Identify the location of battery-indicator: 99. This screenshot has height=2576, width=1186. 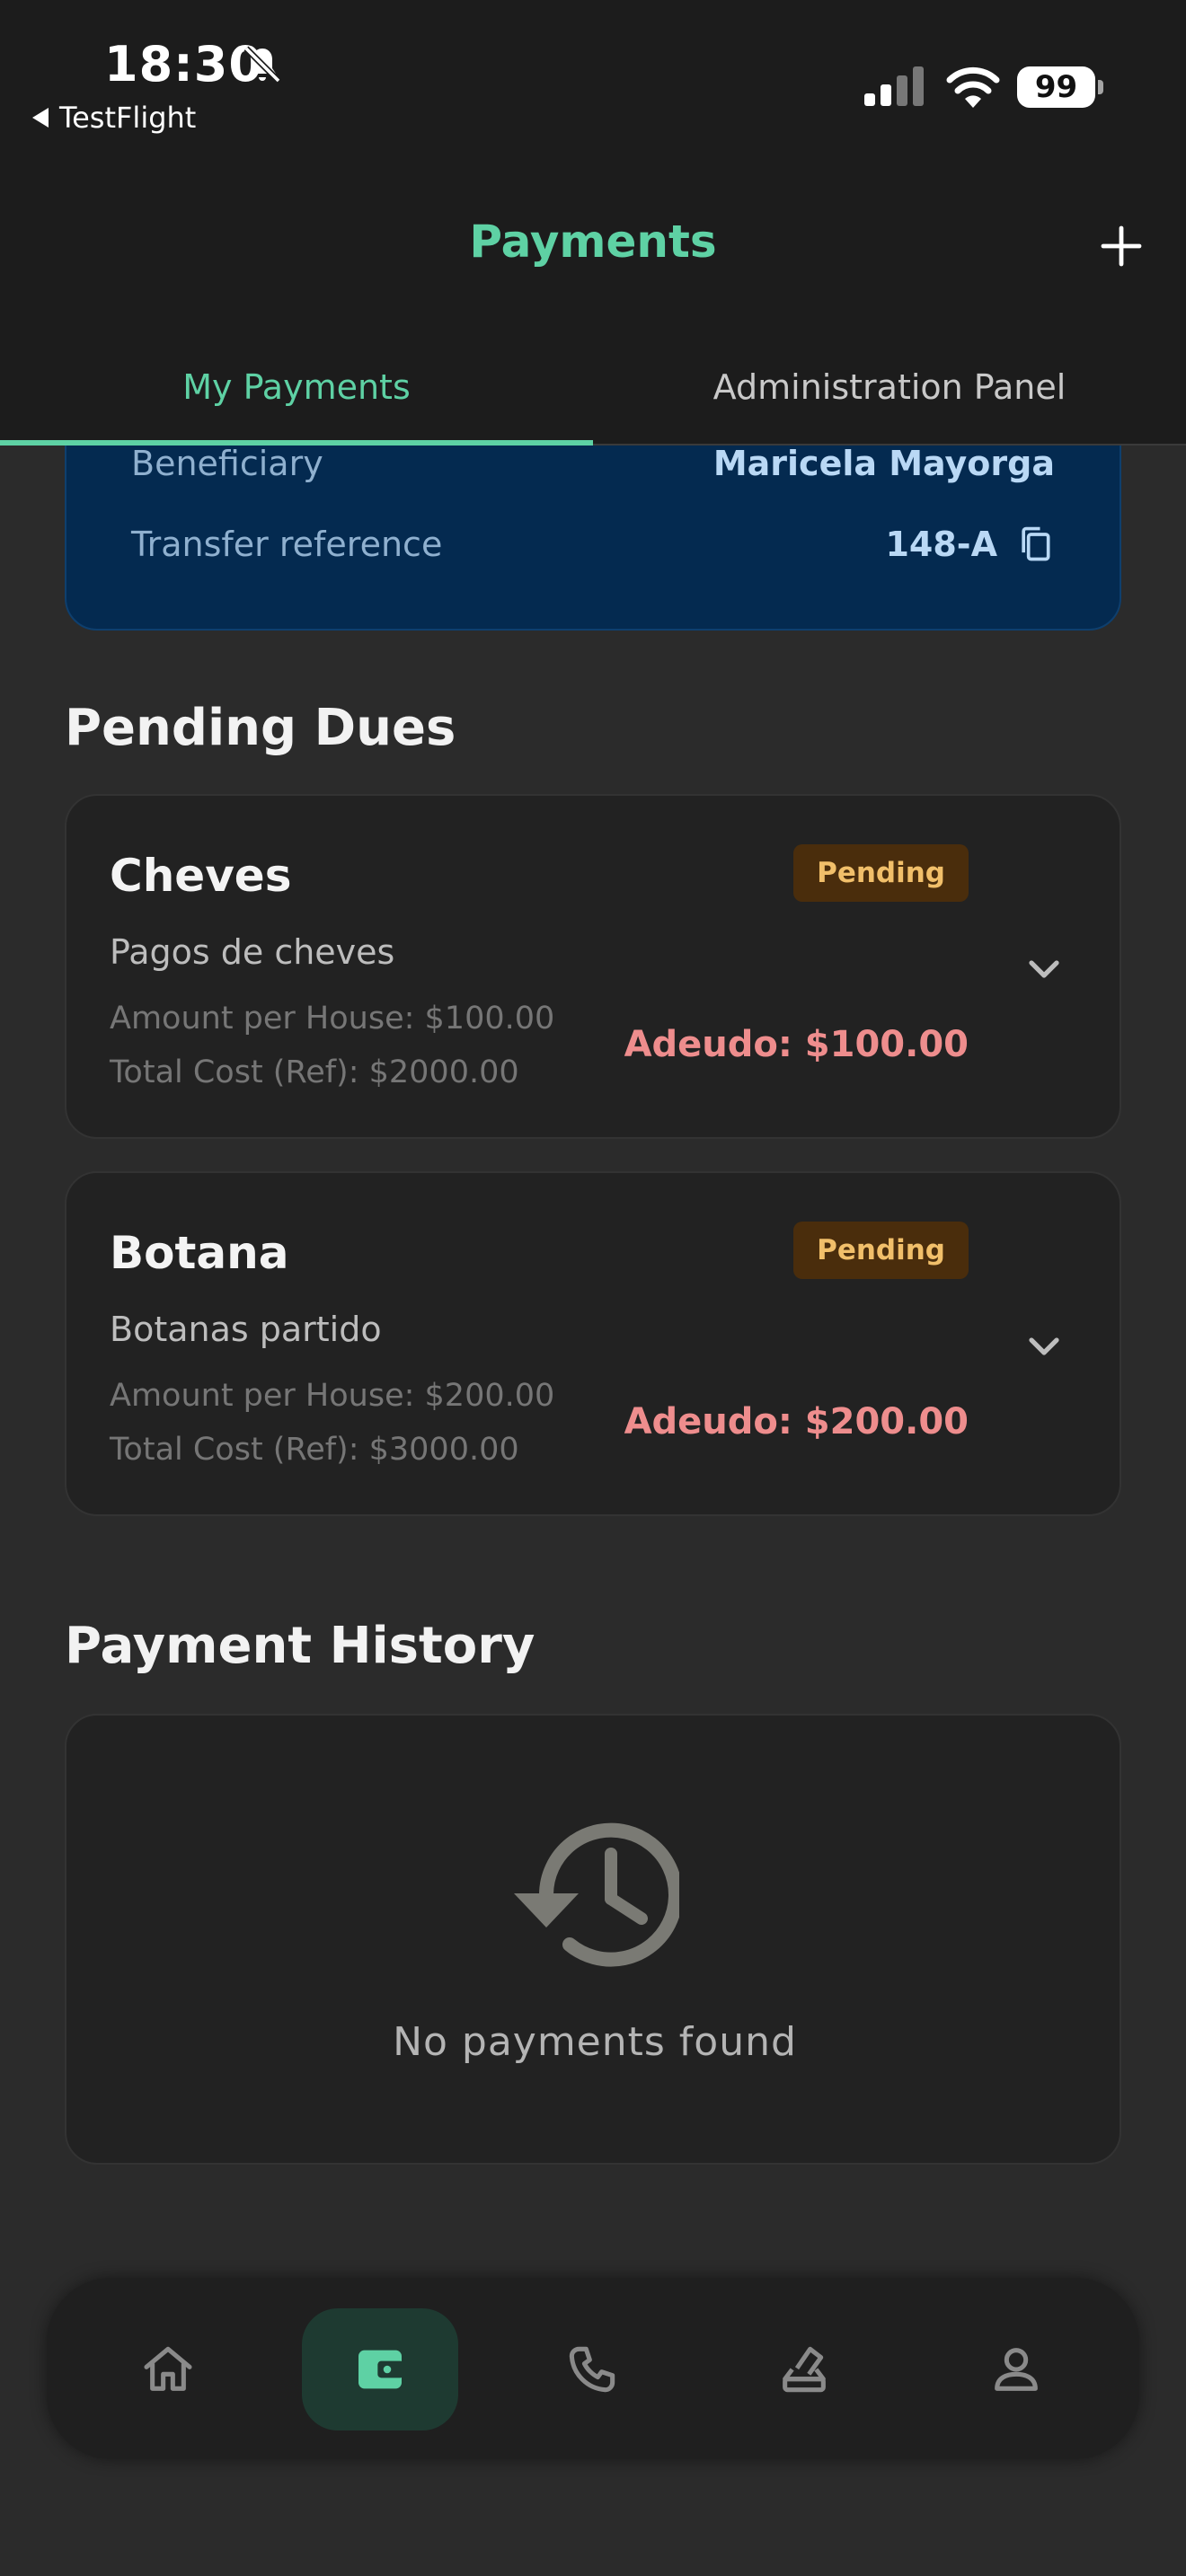
(1060, 87).